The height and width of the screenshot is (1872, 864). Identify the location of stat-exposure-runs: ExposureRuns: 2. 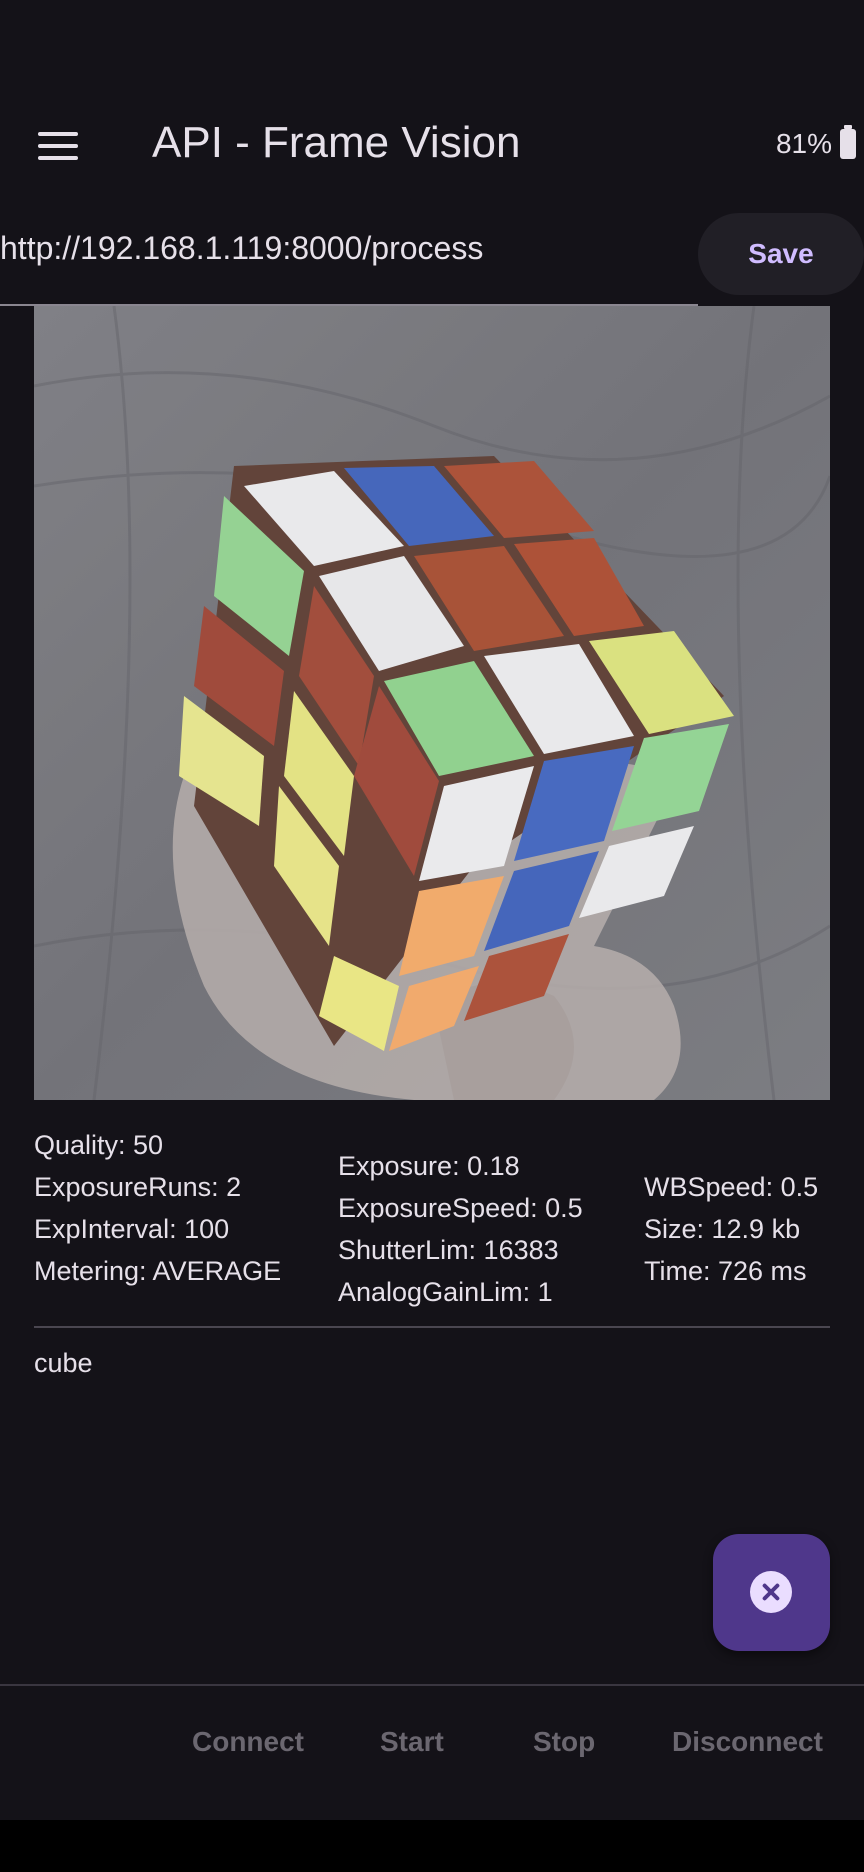
(138, 1187).